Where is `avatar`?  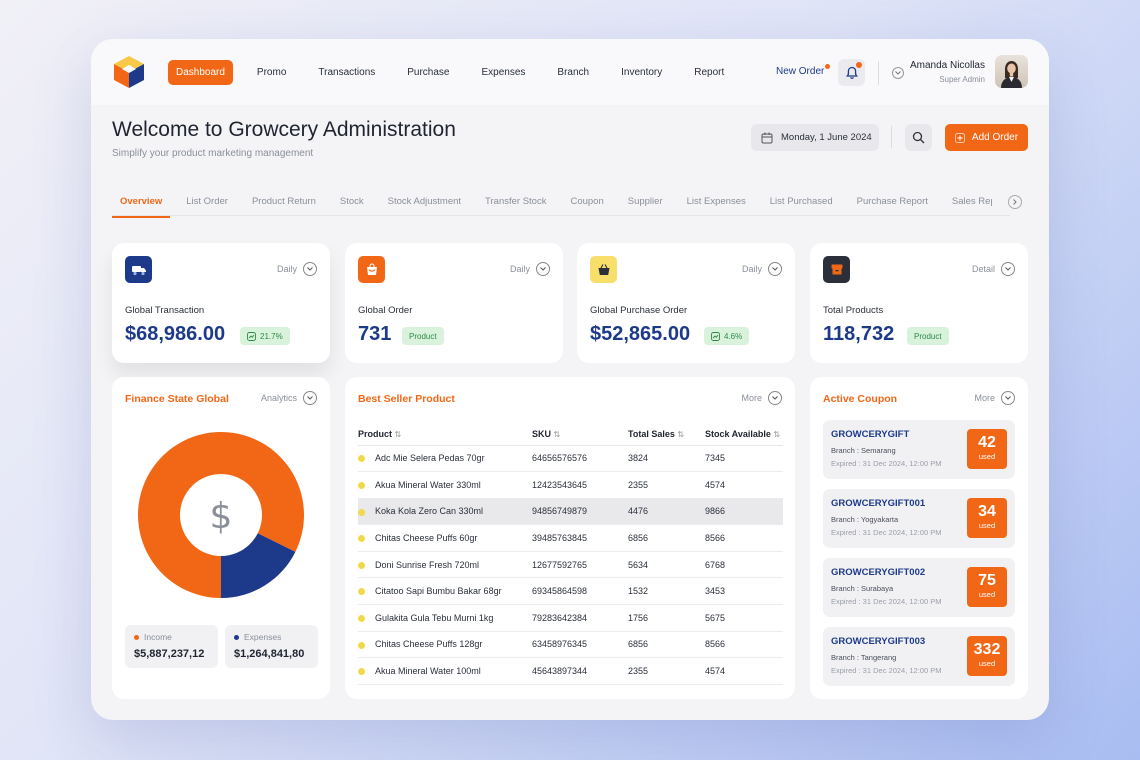 avatar is located at coordinates (1011, 71).